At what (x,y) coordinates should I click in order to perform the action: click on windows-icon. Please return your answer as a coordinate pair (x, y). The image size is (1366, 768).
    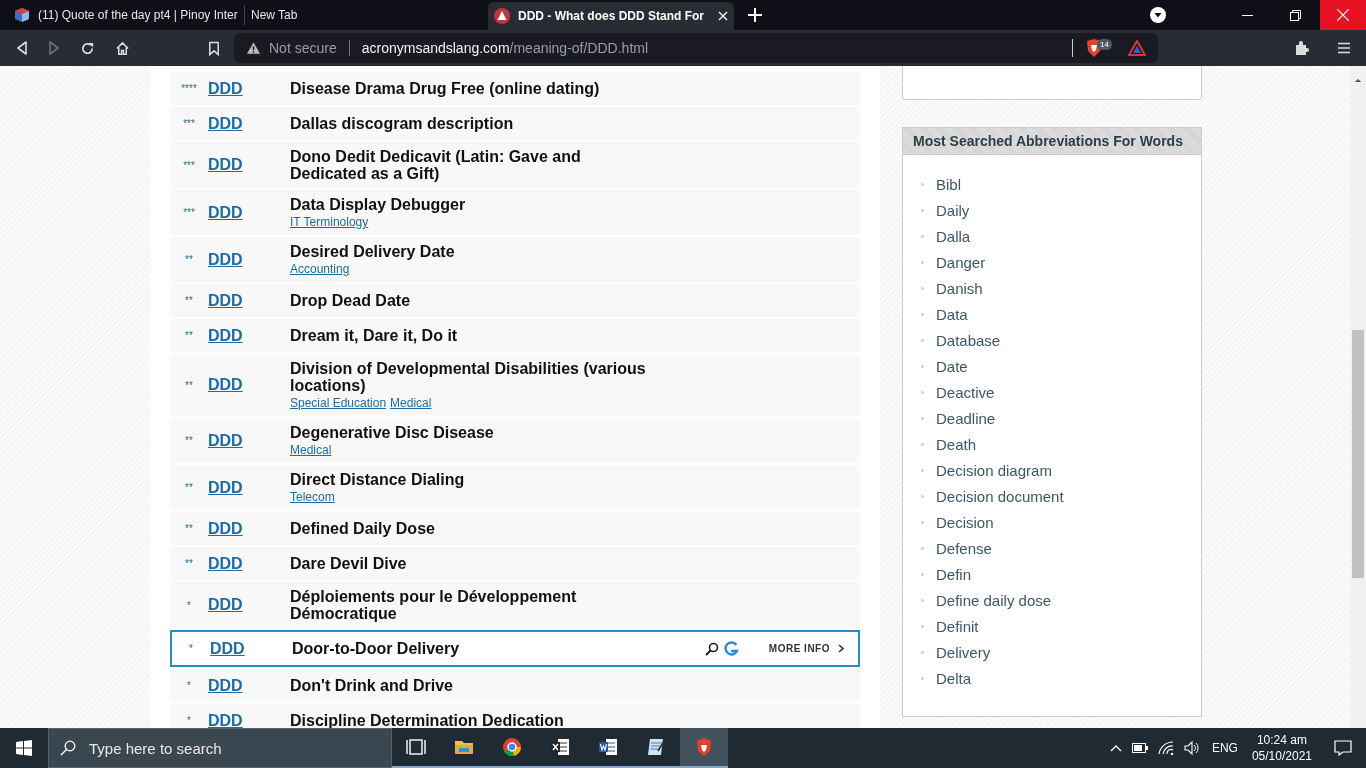
    Looking at the image, I should click on (24, 748).